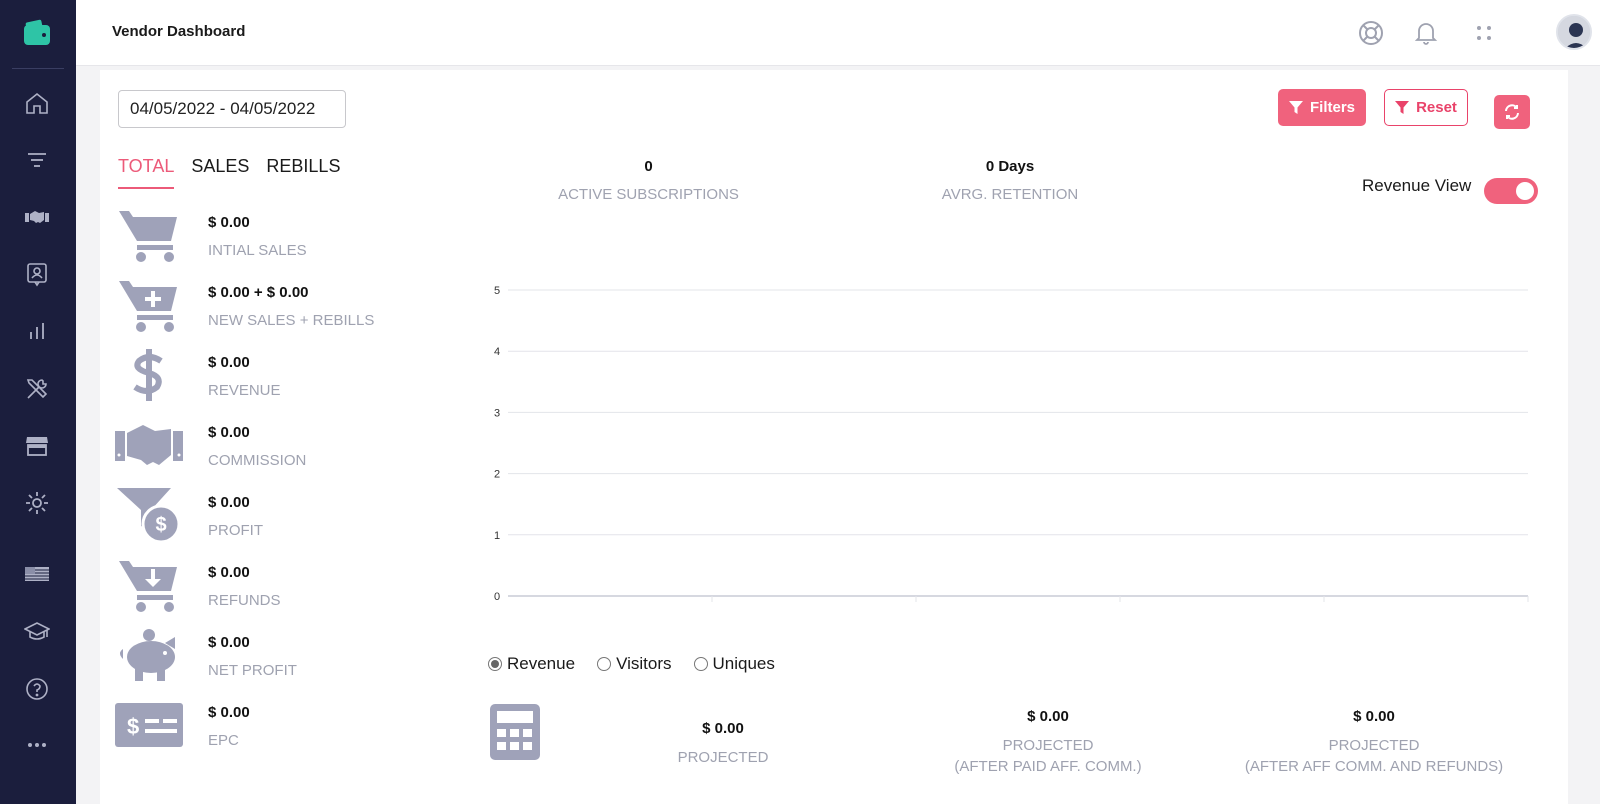 This screenshot has width=1600, height=804. Describe the element at coordinates (279, 377) in the screenshot. I see `metric-revenue: $ 0.00 REVENUE` at that location.